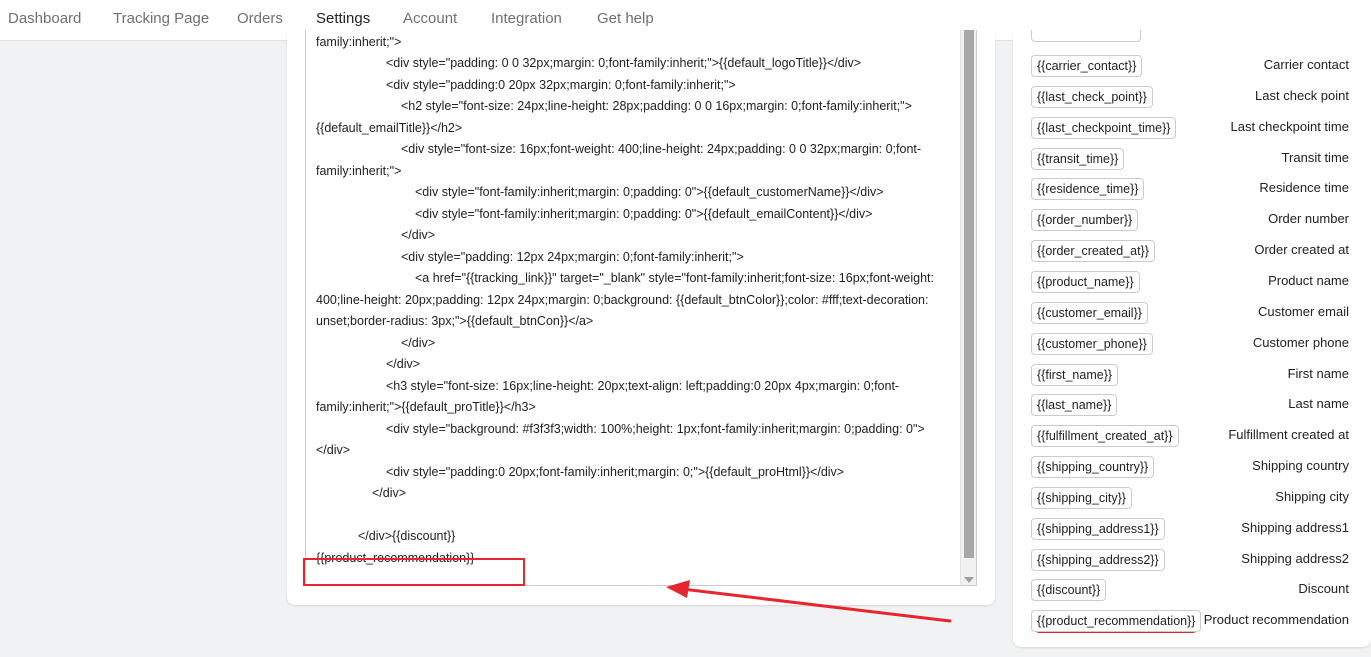 The image size is (1371, 657). Describe the element at coordinates (407, 536) in the screenshot. I see `code-line: </div>{{discount}}` at that location.